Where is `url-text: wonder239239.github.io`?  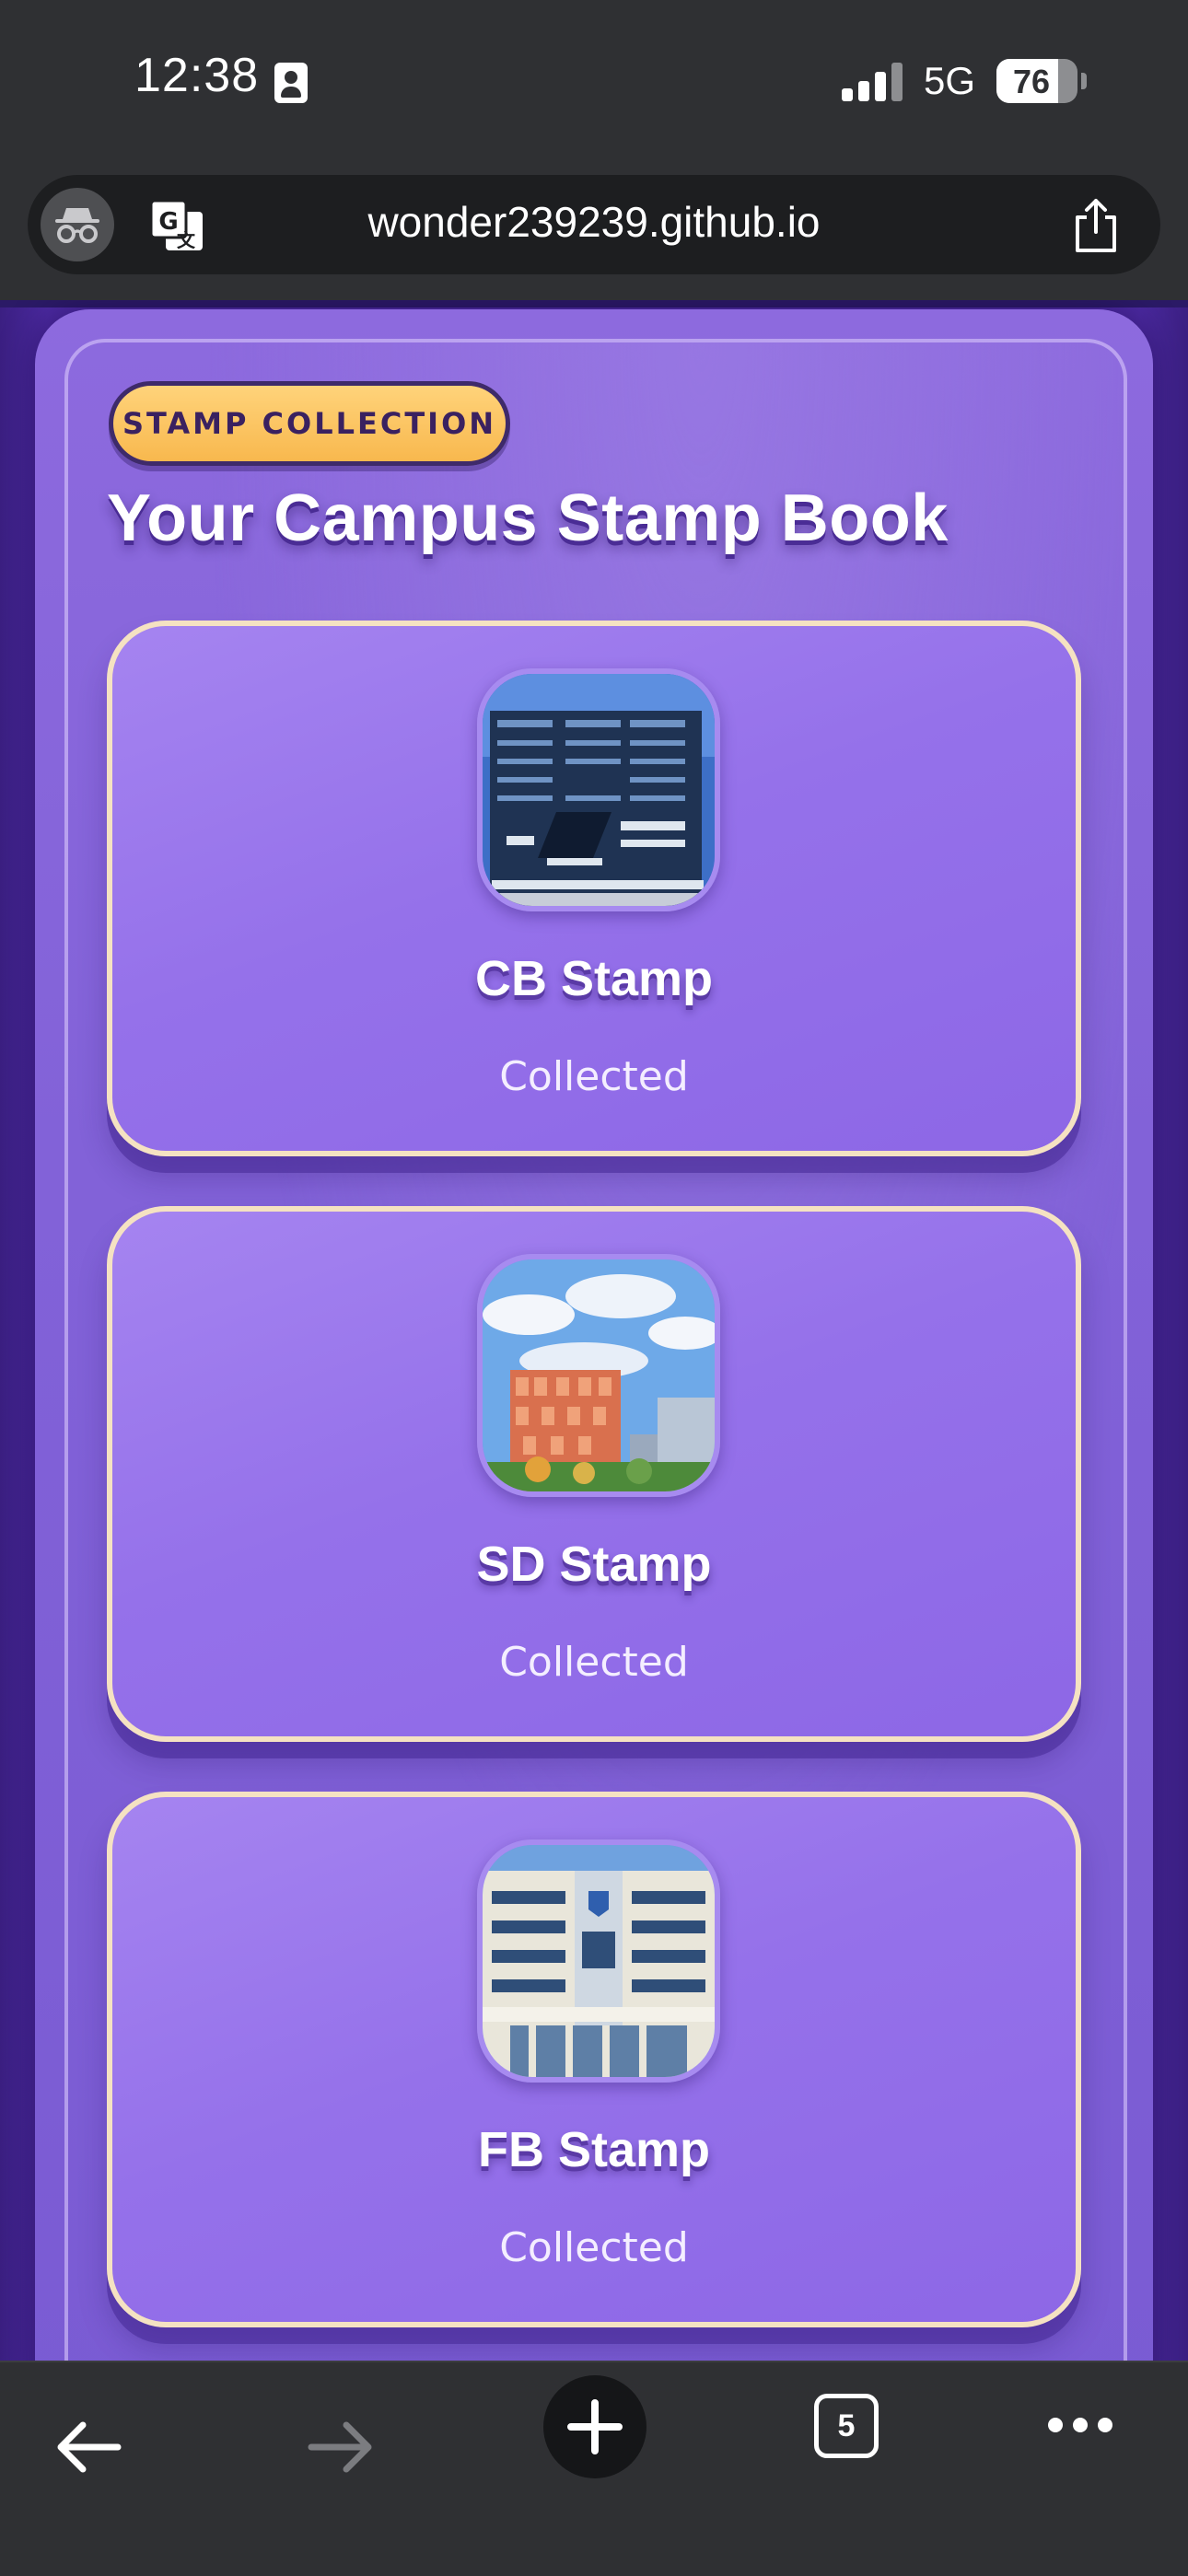
url-text: wonder239239.github.io is located at coordinates (594, 222).